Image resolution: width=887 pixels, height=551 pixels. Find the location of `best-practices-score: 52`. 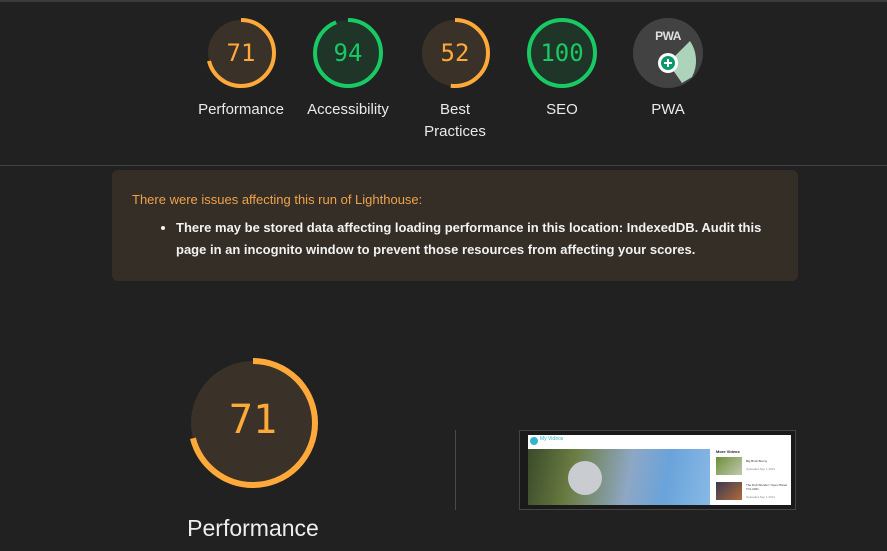

best-practices-score: 52 is located at coordinates (455, 53).